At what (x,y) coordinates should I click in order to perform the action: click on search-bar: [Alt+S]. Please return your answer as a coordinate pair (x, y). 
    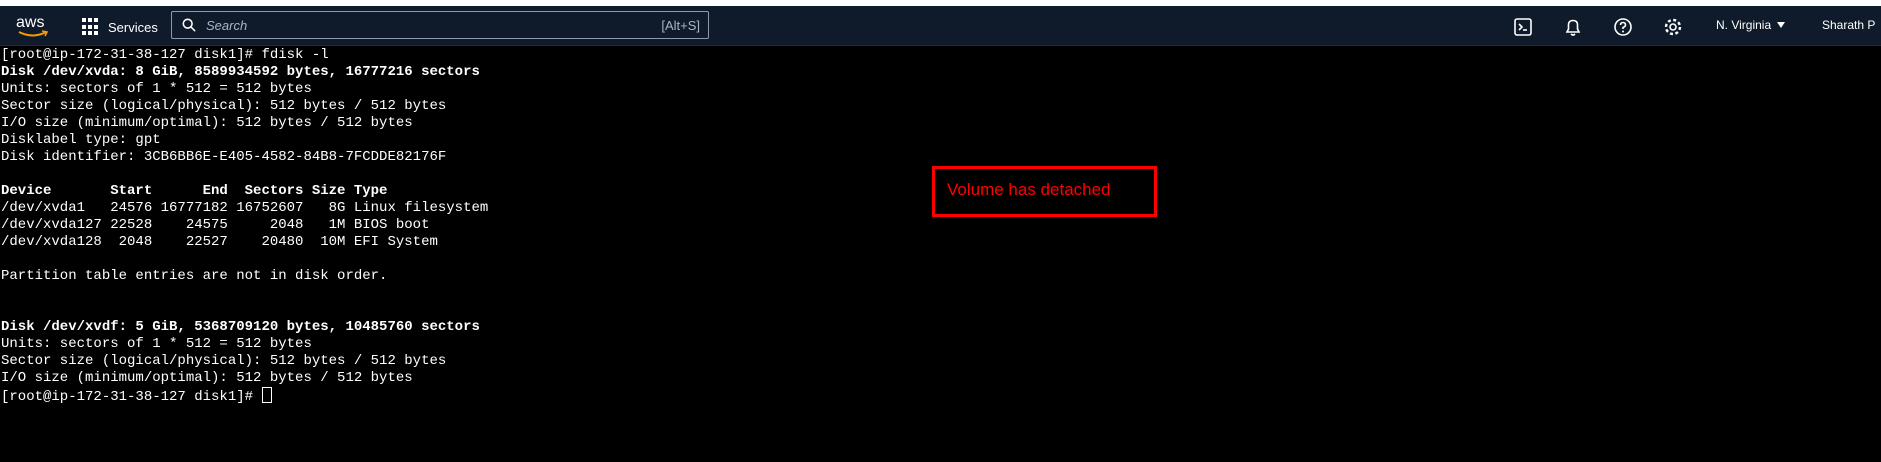
    Looking at the image, I should click on (440, 25).